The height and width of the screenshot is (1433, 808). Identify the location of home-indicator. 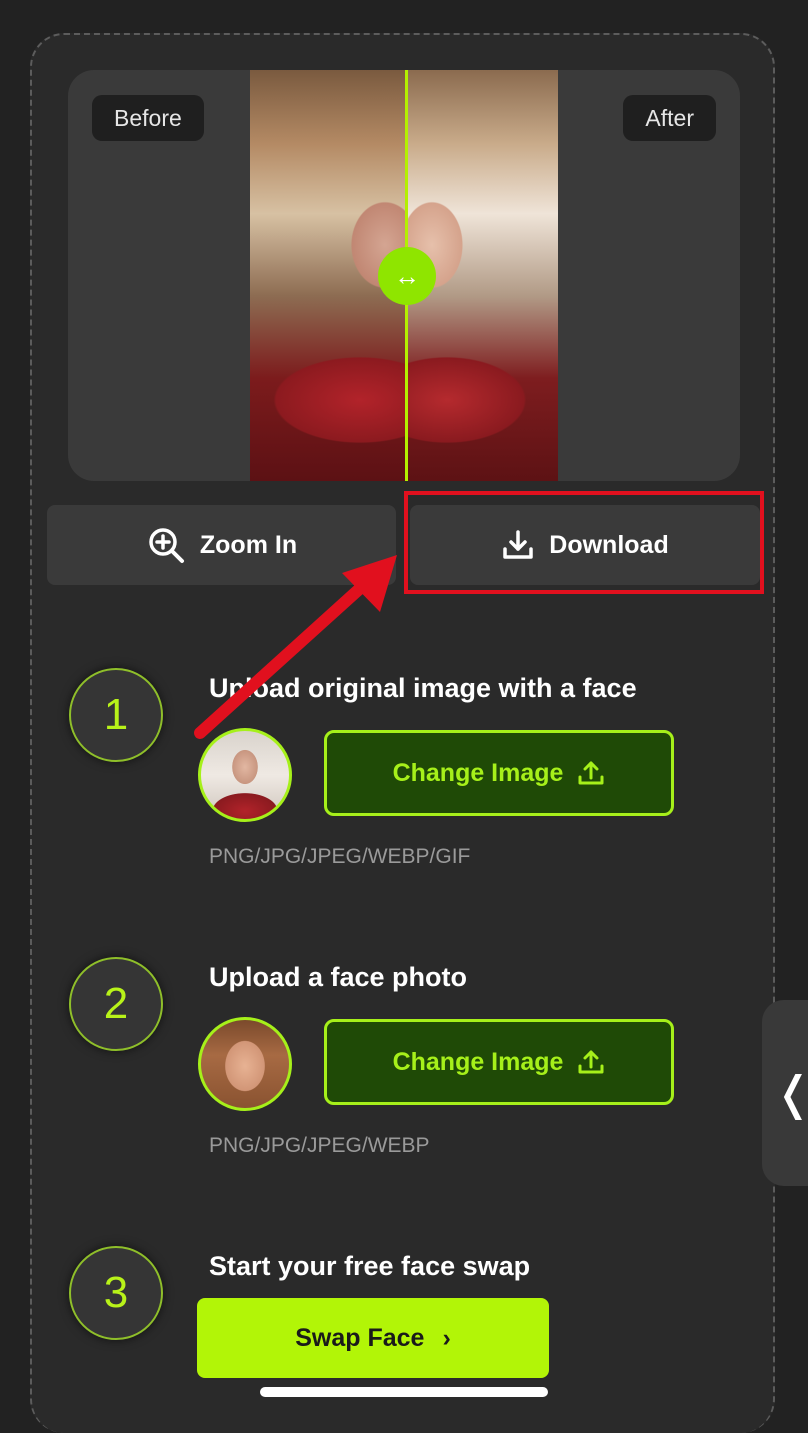
(404, 1392).